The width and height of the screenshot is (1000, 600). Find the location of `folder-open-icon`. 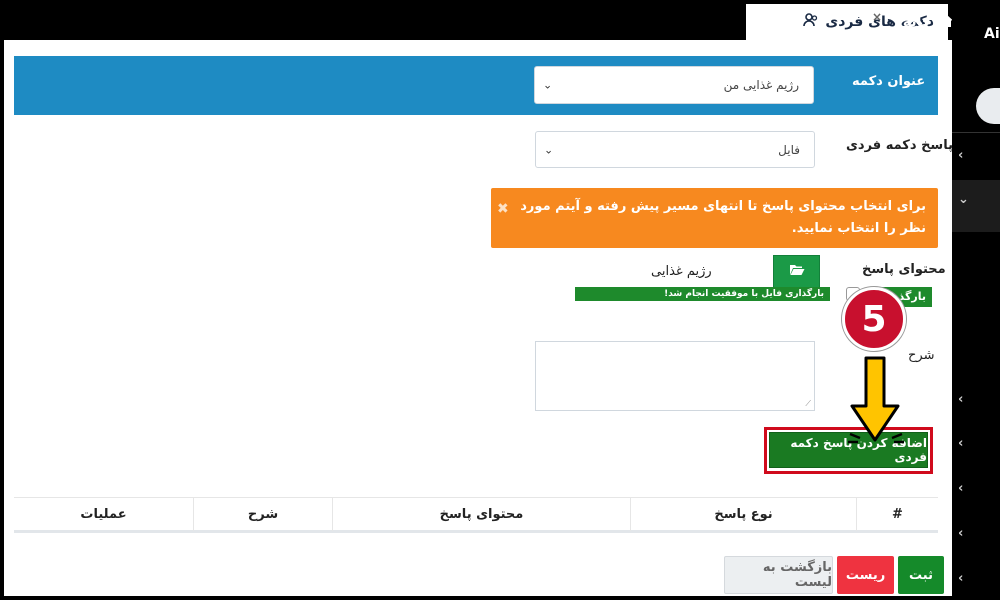

folder-open-icon is located at coordinates (797, 271).